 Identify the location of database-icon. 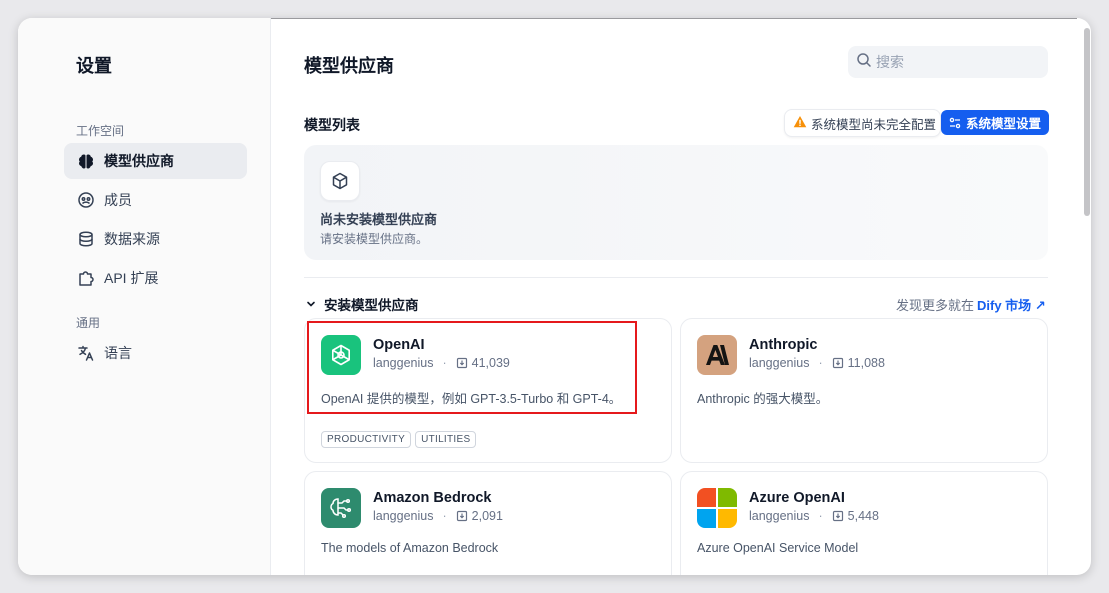
(86, 239).